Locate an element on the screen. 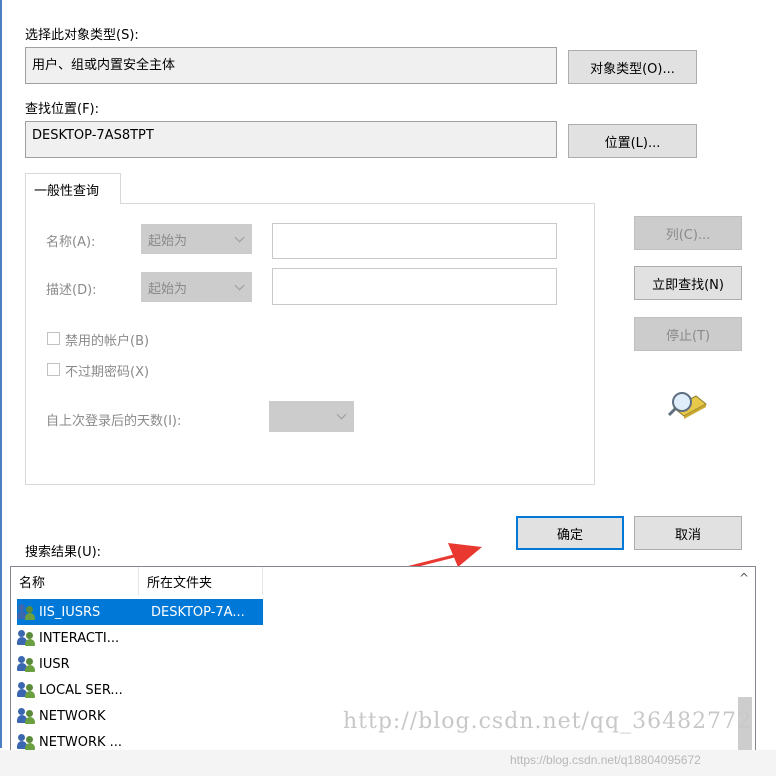 This screenshot has width=776, height=776. table-row: NETWORK is located at coordinates (61, 716).